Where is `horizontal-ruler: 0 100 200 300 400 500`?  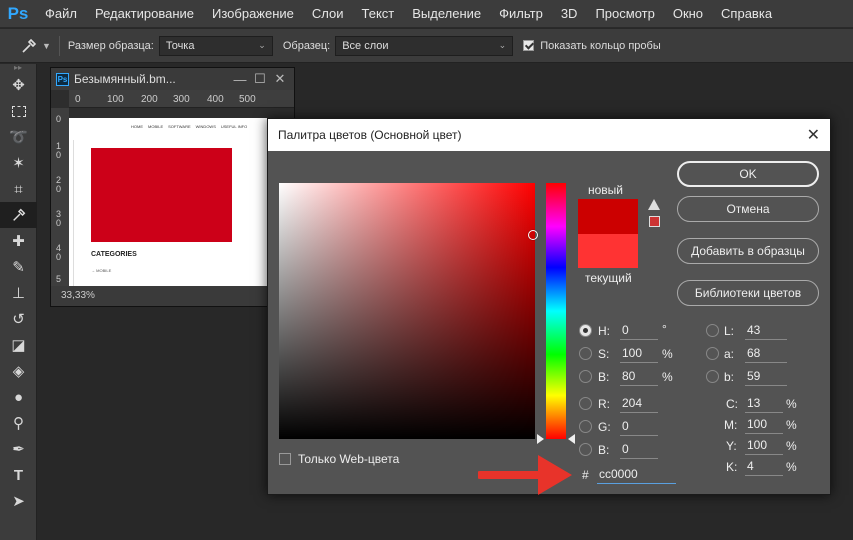 horizontal-ruler: 0 100 200 300 400 500 is located at coordinates (181, 99).